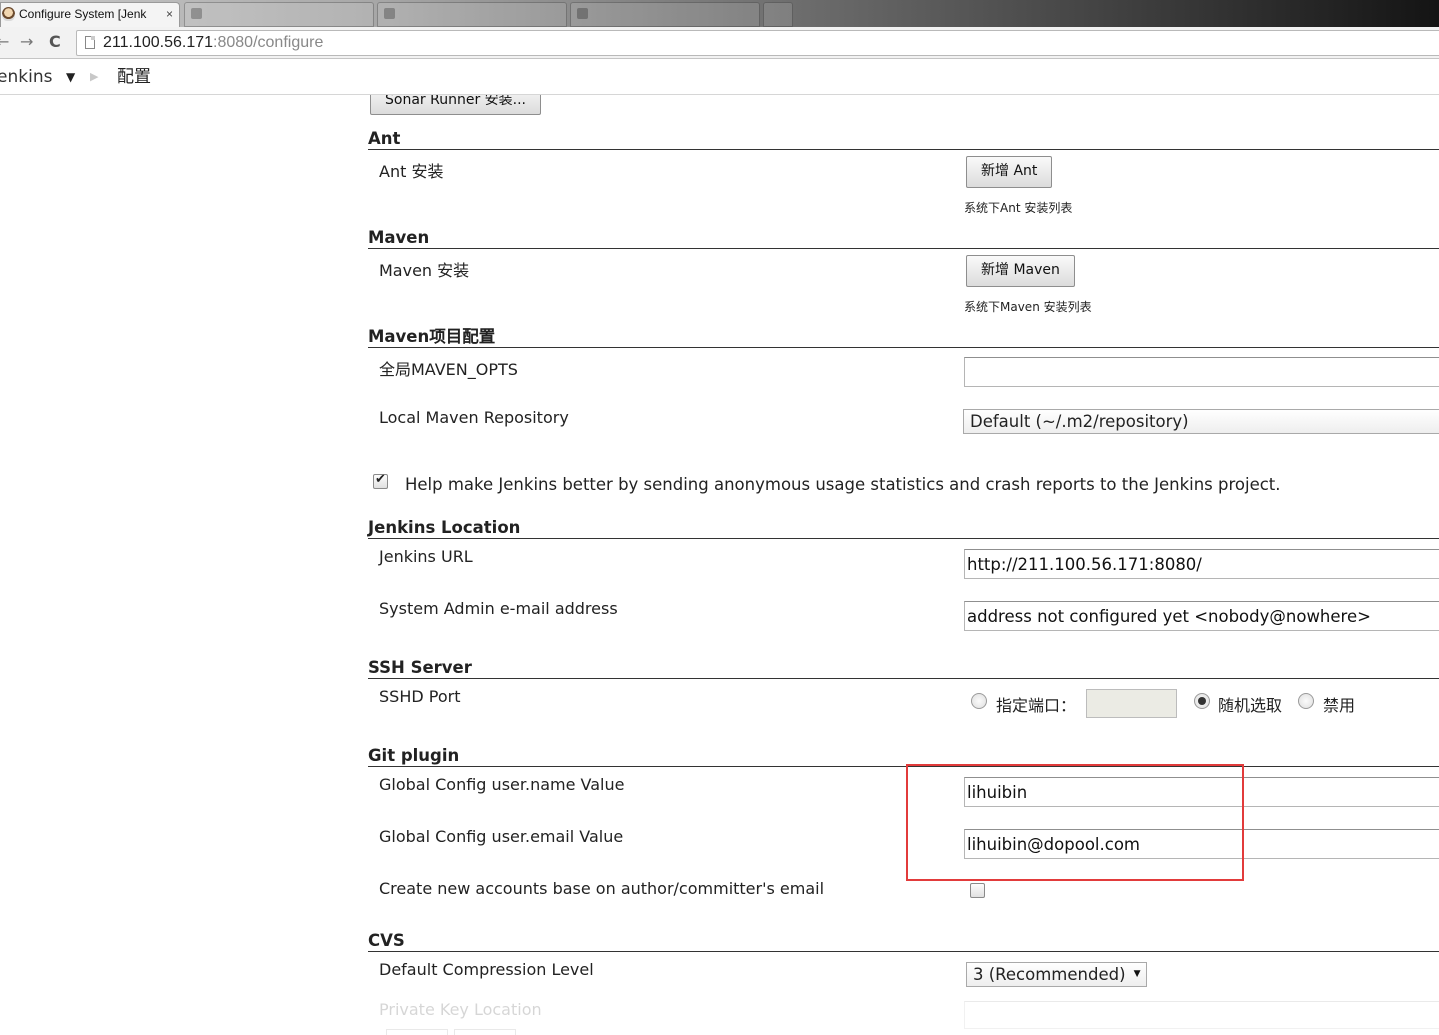  Describe the element at coordinates (1028, 307) in the screenshot. I see `maven-install-hint: 系统下Maven 安装列表` at that location.